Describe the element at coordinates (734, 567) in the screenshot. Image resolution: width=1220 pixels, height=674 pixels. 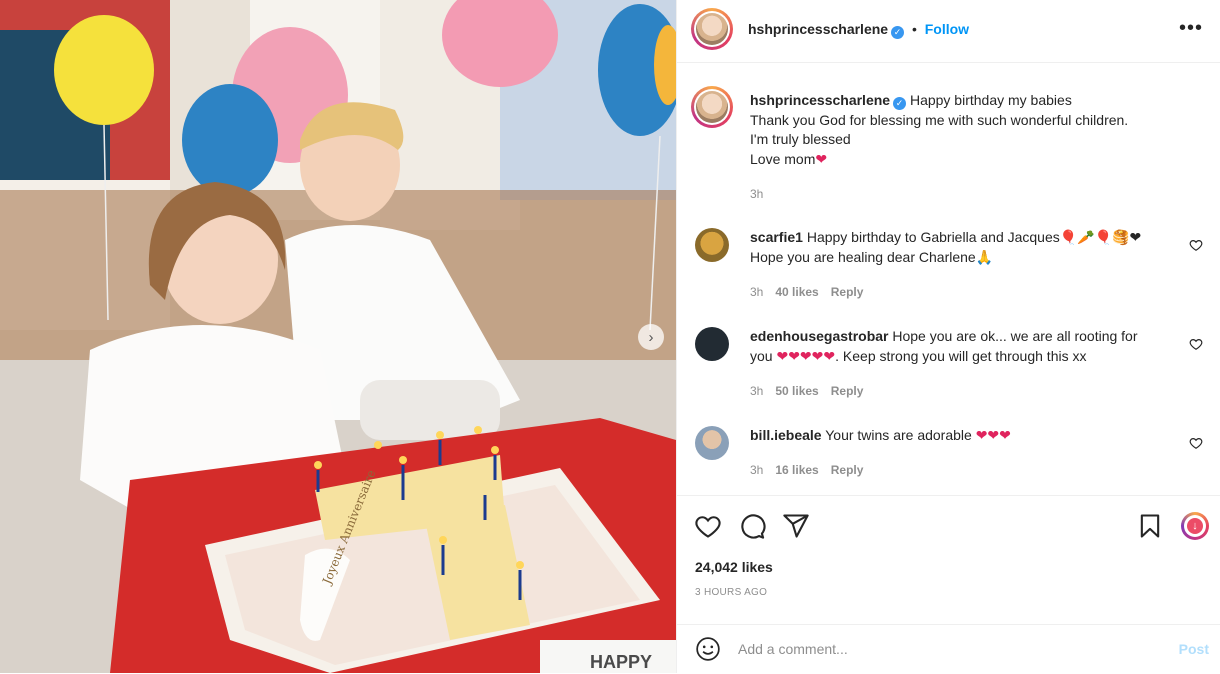
I see `likes-count: 24,042 likes` at that location.